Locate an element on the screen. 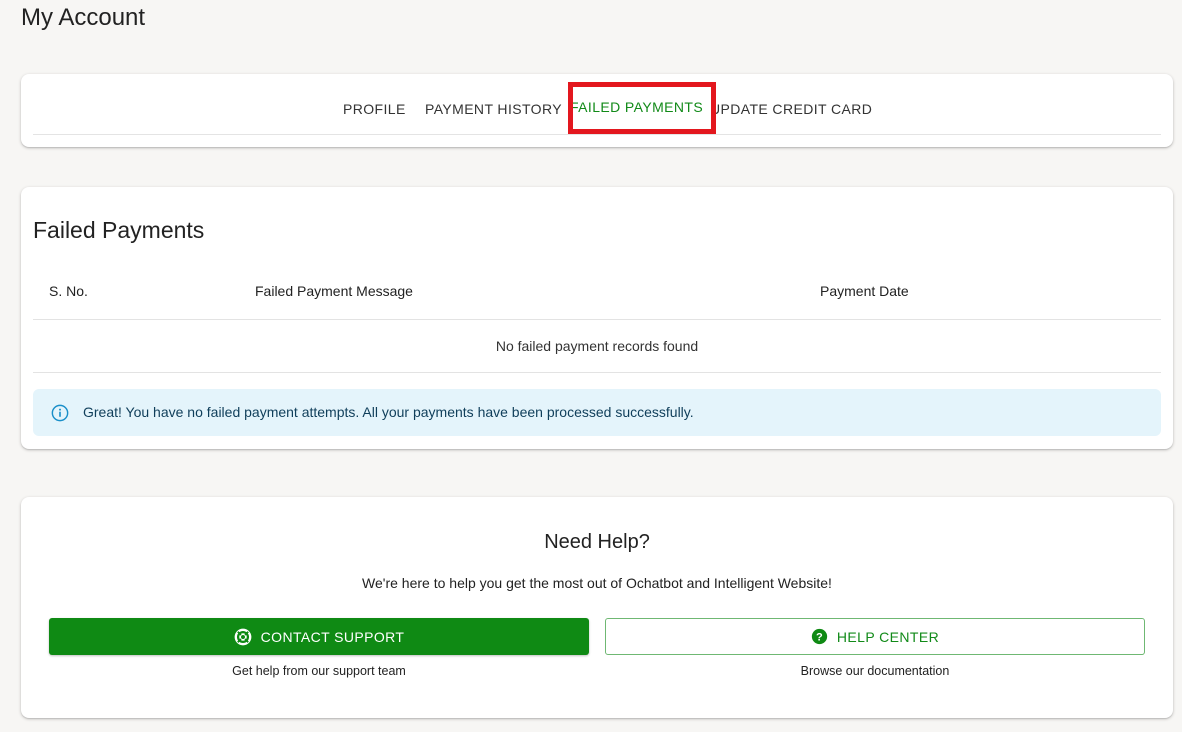 The image size is (1182, 732). help-center-caption: Browse our documentation is located at coordinates (875, 671).